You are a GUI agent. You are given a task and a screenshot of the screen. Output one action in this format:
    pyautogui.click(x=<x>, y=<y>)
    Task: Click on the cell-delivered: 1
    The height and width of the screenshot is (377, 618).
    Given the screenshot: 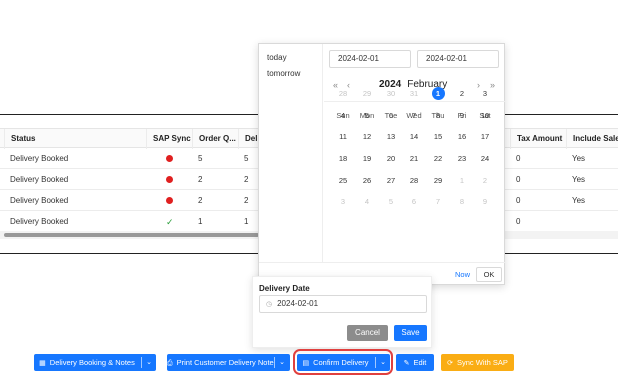 What is the action you would take?
    pyautogui.click(x=246, y=221)
    